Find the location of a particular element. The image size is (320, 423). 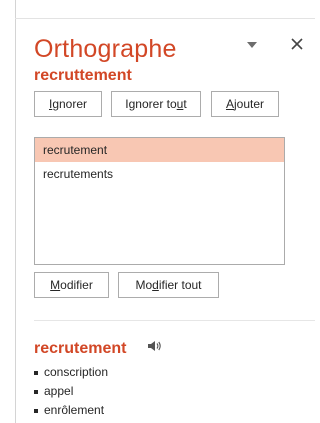

change-button: Modifier is located at coordinates (71, 285).